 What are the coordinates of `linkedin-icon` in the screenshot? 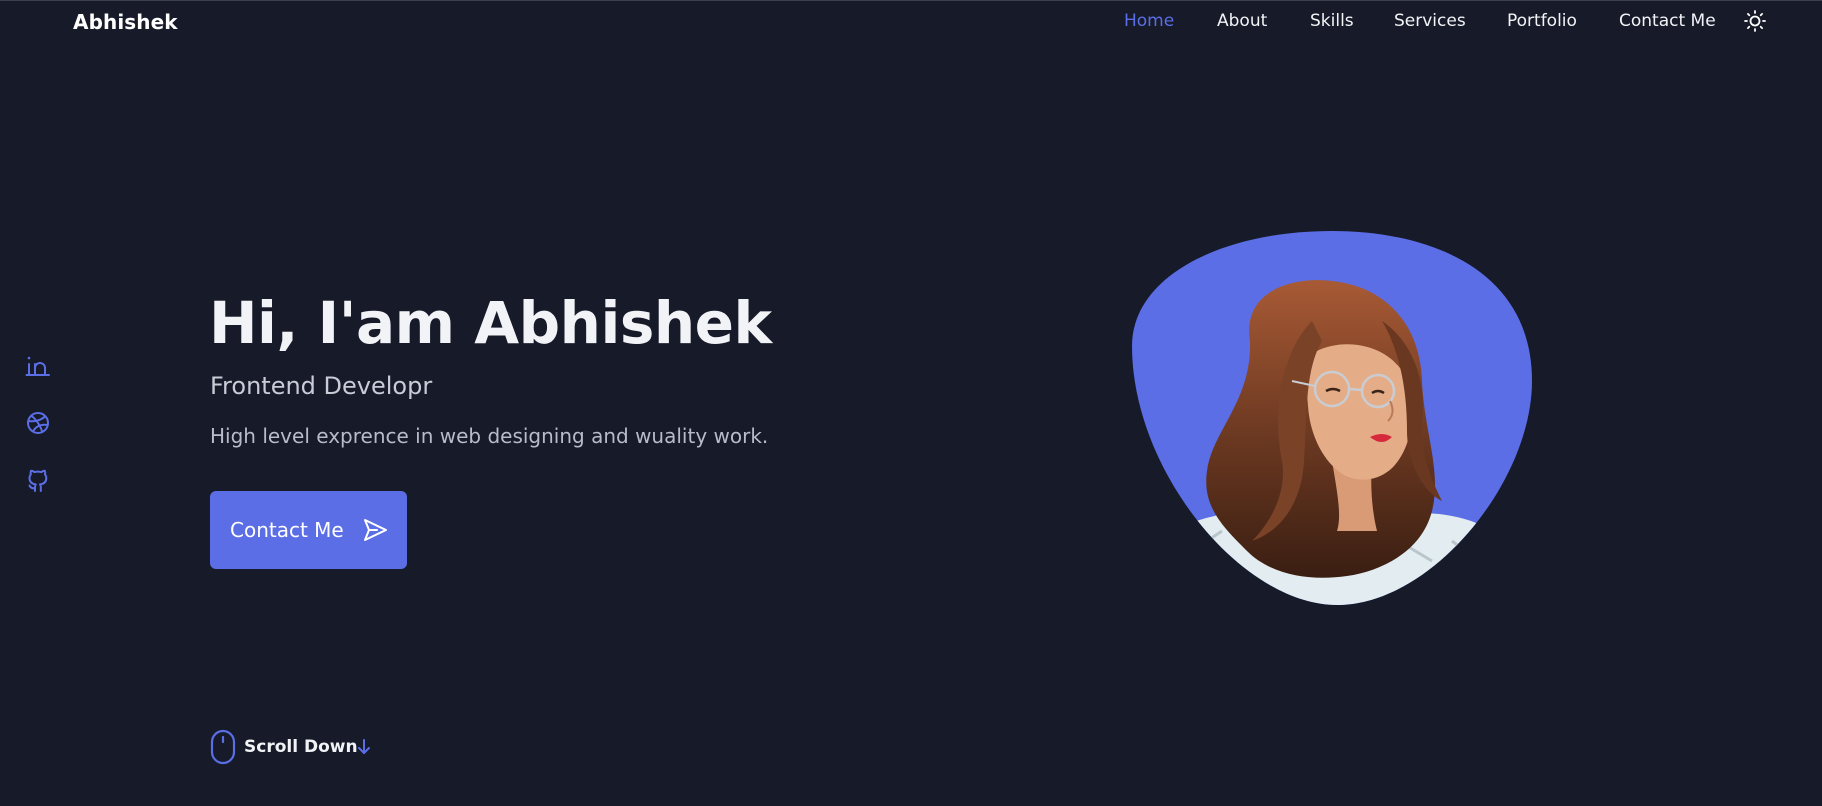 It's located at (37, 366).